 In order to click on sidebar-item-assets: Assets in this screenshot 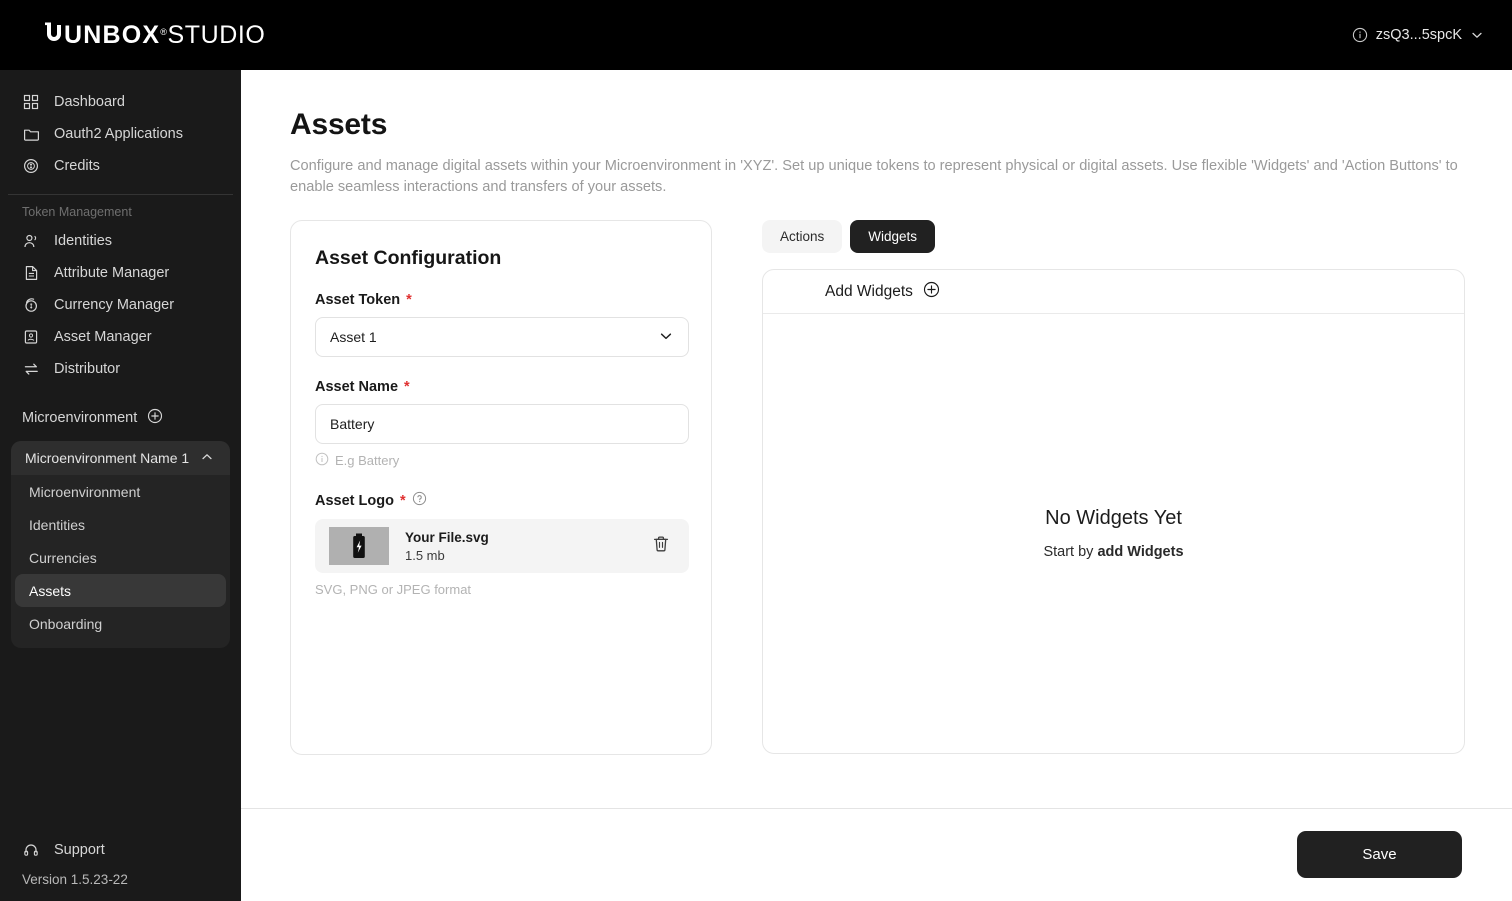, I will do `click(120, 590)`.